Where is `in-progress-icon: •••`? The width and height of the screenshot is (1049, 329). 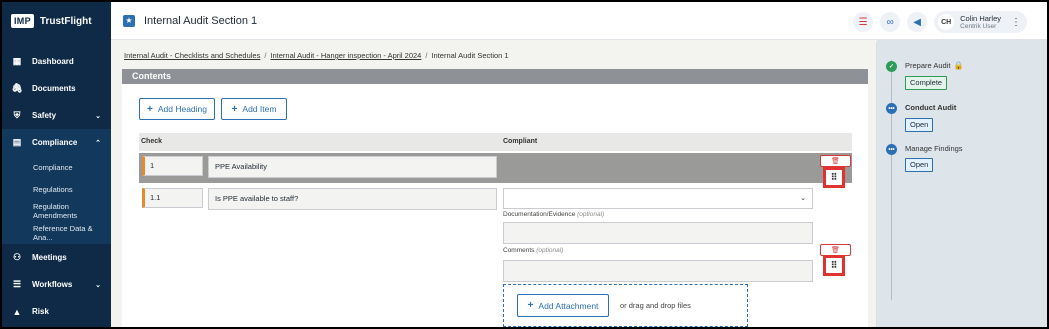
in-progress-icon: ••• is located at coordinates (891, 108).